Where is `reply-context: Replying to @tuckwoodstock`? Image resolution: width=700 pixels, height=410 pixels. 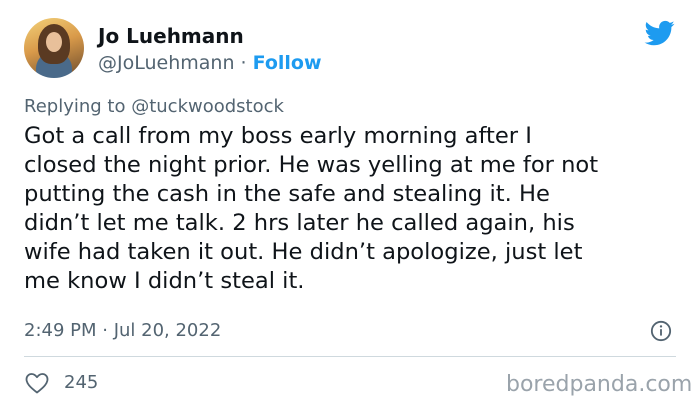
reply-context: Replying to @tuckwoodstock is located at coordinates (154, 106).